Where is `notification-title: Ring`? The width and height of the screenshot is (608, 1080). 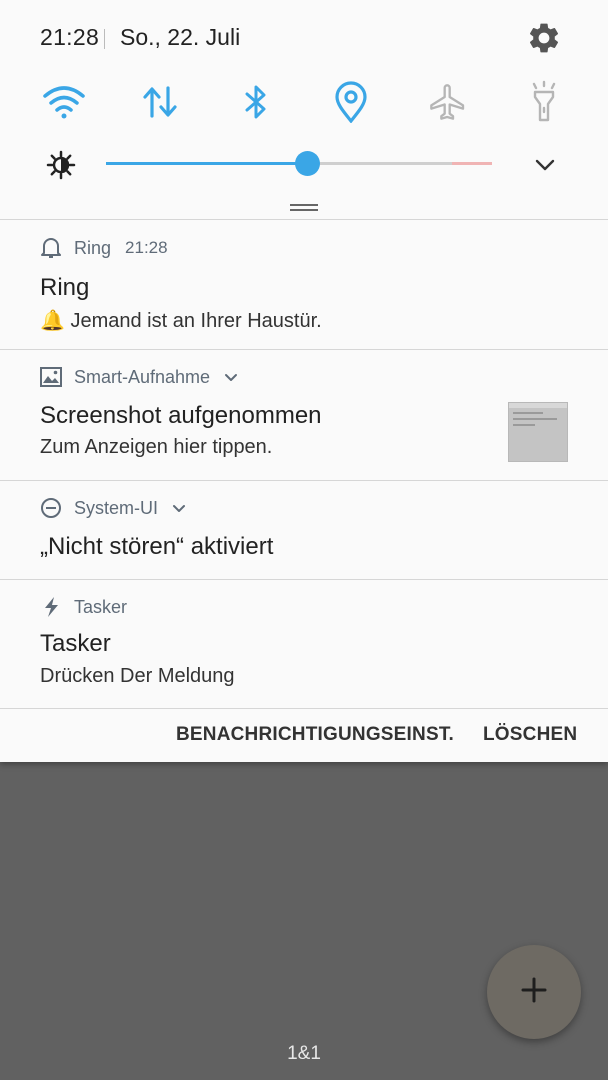 notification-title: Ring is located at coordinates (65, 287).